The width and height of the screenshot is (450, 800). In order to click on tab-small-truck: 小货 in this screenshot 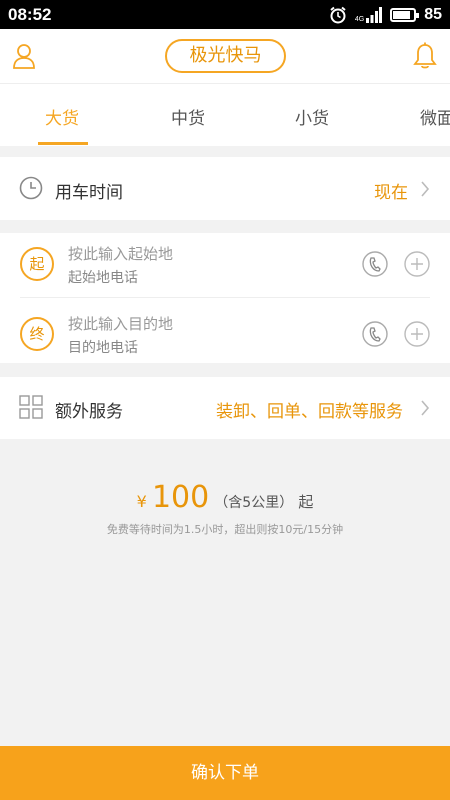, I will do `click(312, 116)`.